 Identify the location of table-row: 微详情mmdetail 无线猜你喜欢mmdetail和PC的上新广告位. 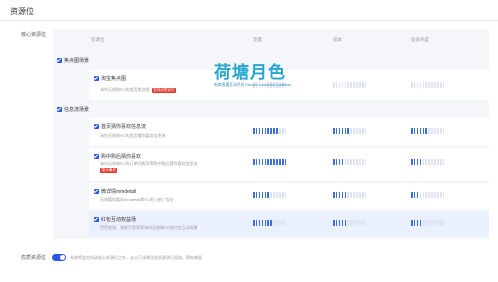
(289, 196).